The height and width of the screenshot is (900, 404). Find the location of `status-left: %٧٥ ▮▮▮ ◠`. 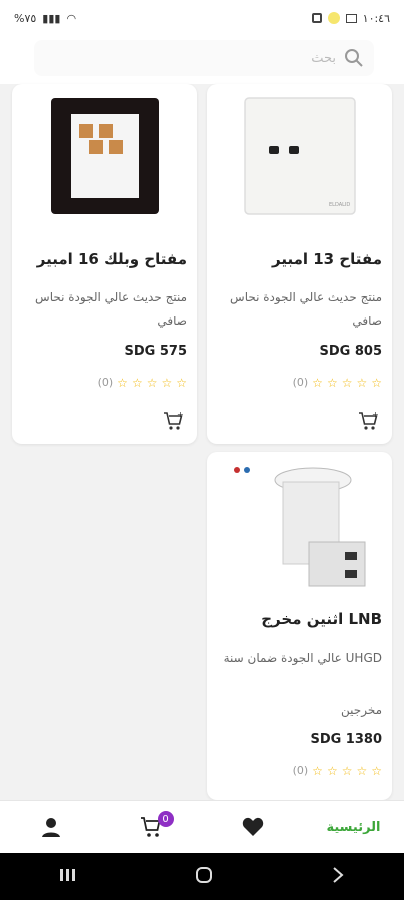

status-left: %٧٥ ▮▮▮ ◠ is located at coordinates (45, 18).